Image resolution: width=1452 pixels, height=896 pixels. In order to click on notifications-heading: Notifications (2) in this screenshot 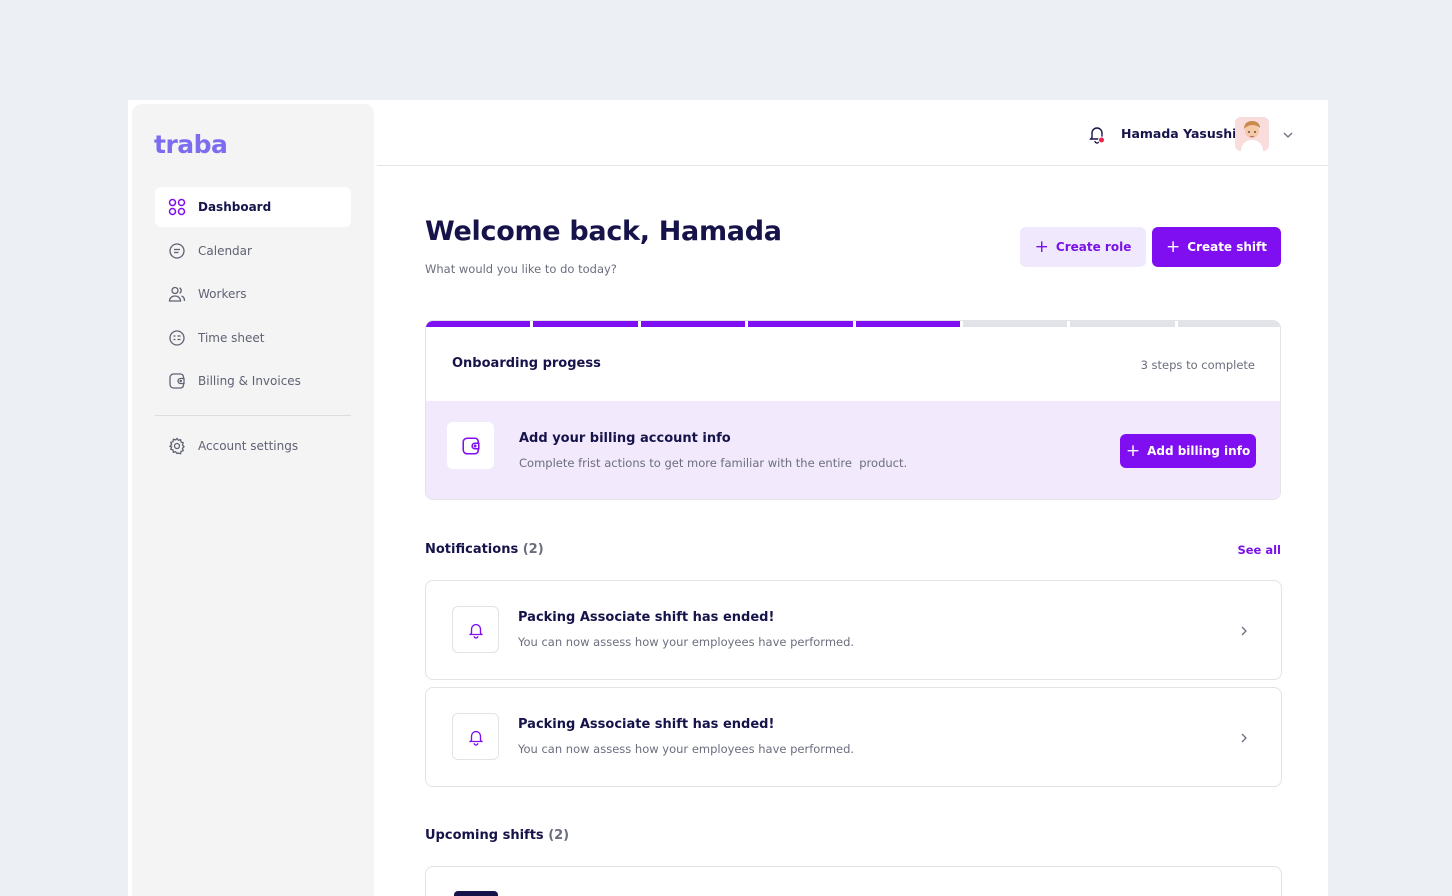, I will do `click(484, 549)`.